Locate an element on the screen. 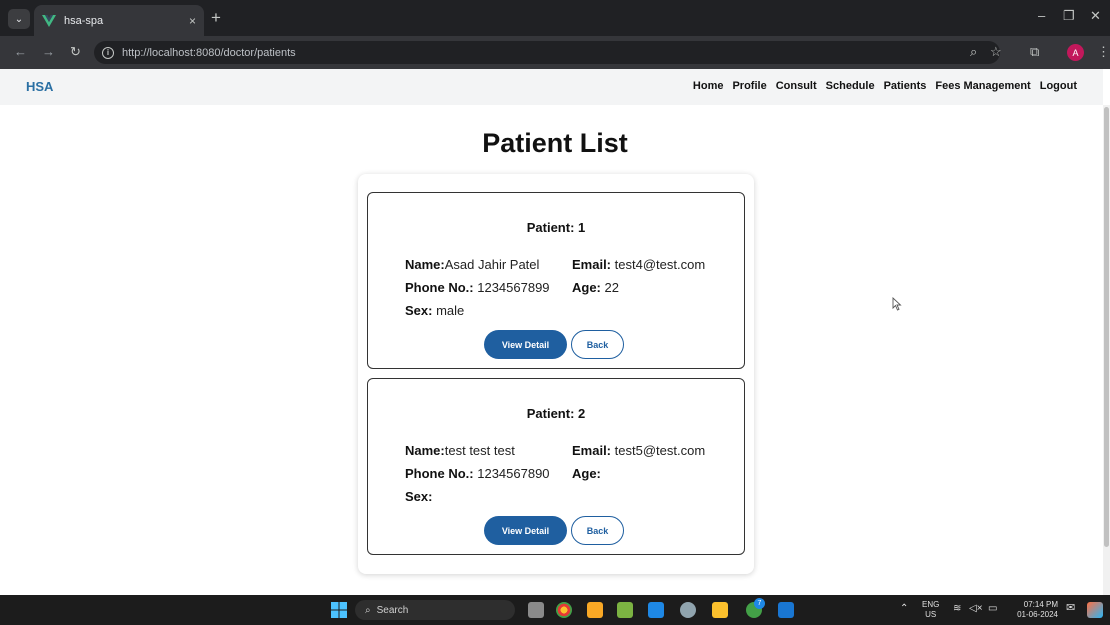 The image size is (1110, 625). patient-phone: Phone No.: 1234567899 is located at coordinates (477, 287).